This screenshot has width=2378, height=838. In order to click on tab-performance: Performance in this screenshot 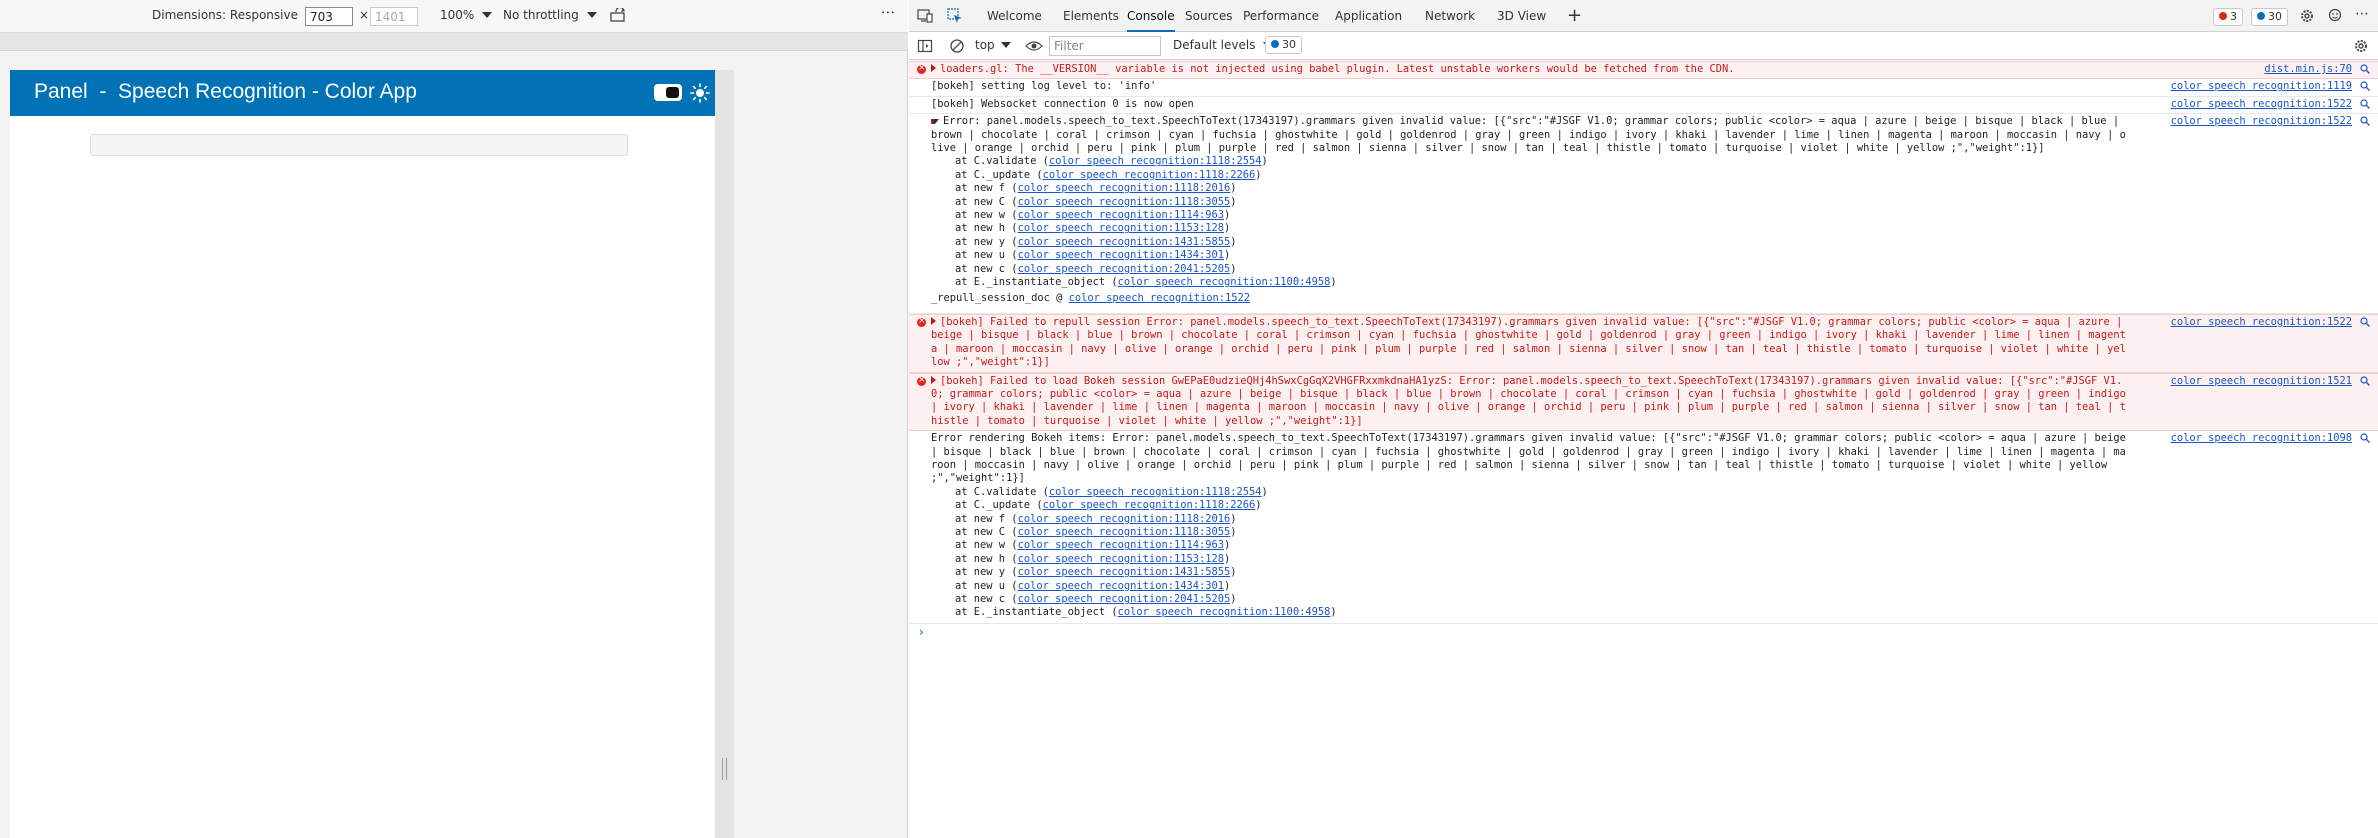, I will do `click(1281, 16)`.